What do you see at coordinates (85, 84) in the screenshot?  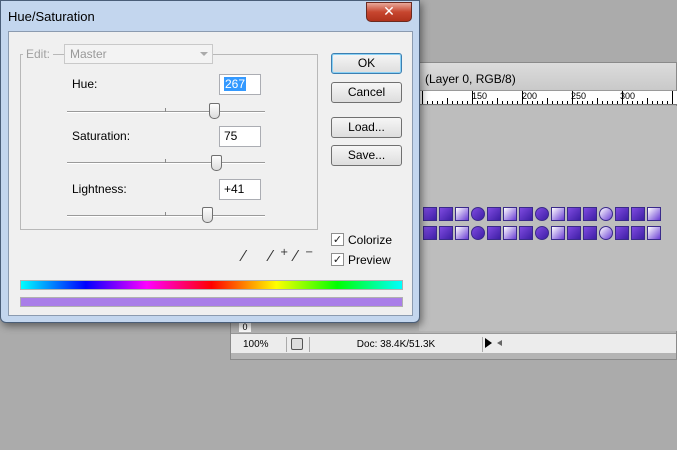 I see `hue-label: Hue:` at bounding box center [85, 84].